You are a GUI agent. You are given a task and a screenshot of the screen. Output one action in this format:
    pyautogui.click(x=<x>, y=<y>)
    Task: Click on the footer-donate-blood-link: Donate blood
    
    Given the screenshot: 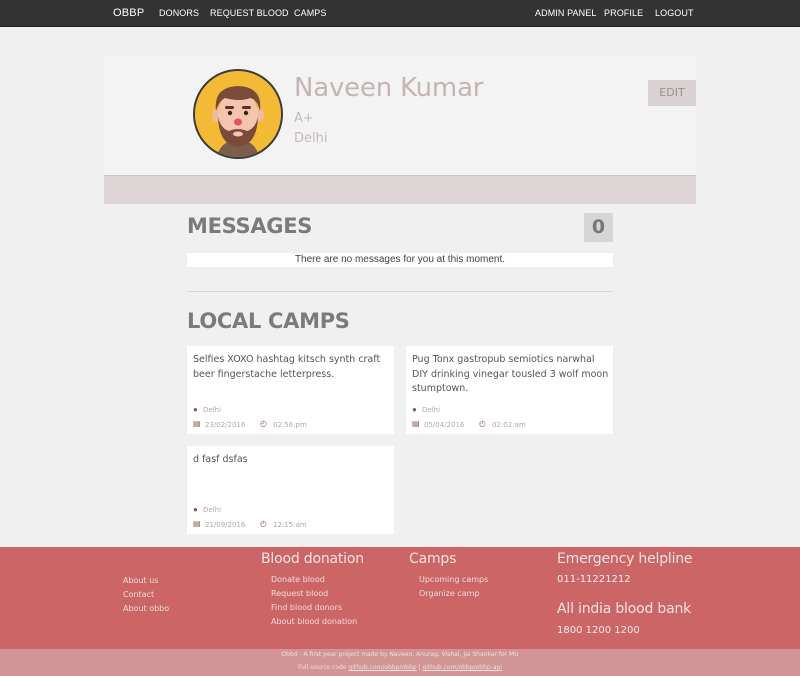 What is the action you would take?
    pyautogui.click(x=298, y=579)
    